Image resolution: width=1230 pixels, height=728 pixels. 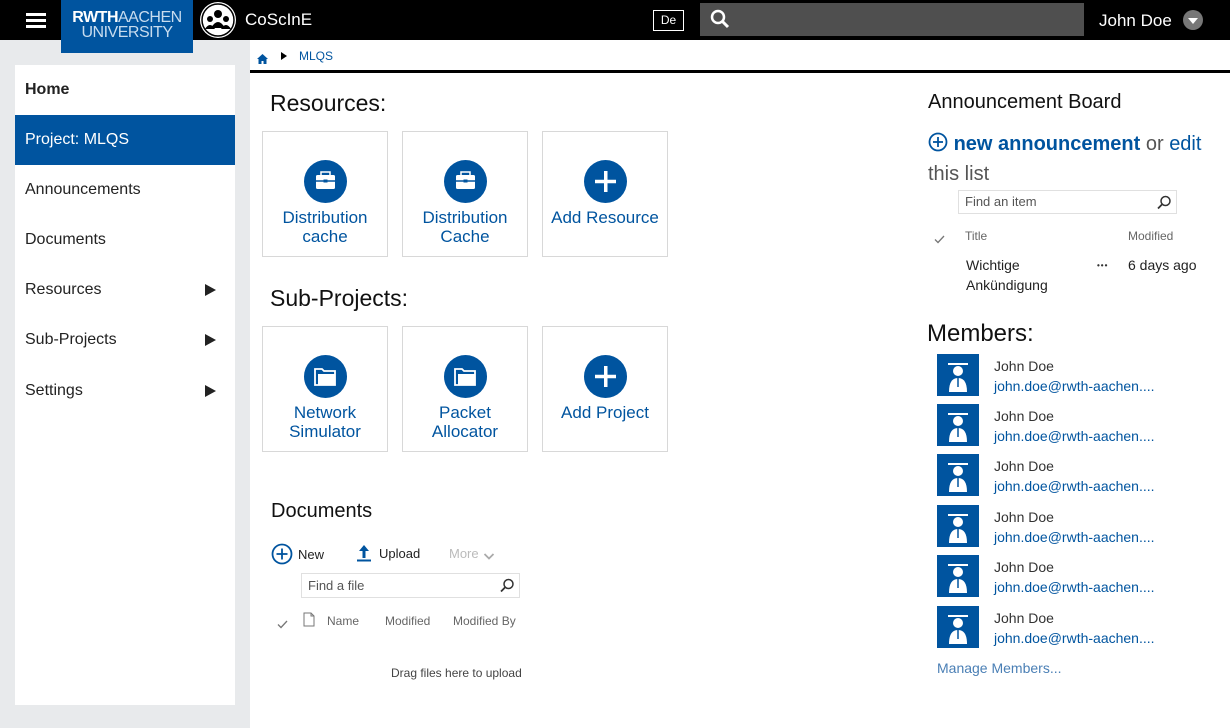 I want to click on sidebar-item-label: Resources, so click(x=63, y=289).